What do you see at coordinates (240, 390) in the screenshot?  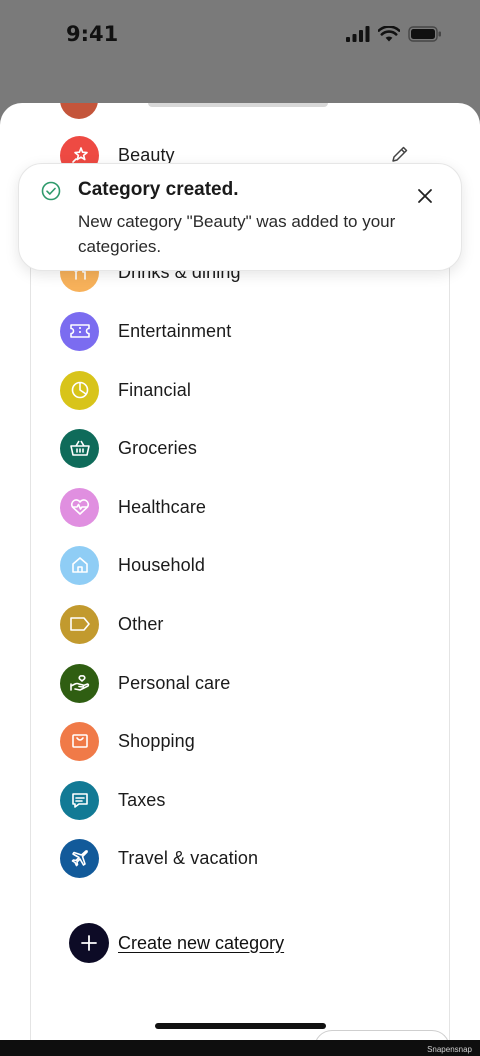 I see `category-row-financial: Financial` at bounding box center [240, 390].